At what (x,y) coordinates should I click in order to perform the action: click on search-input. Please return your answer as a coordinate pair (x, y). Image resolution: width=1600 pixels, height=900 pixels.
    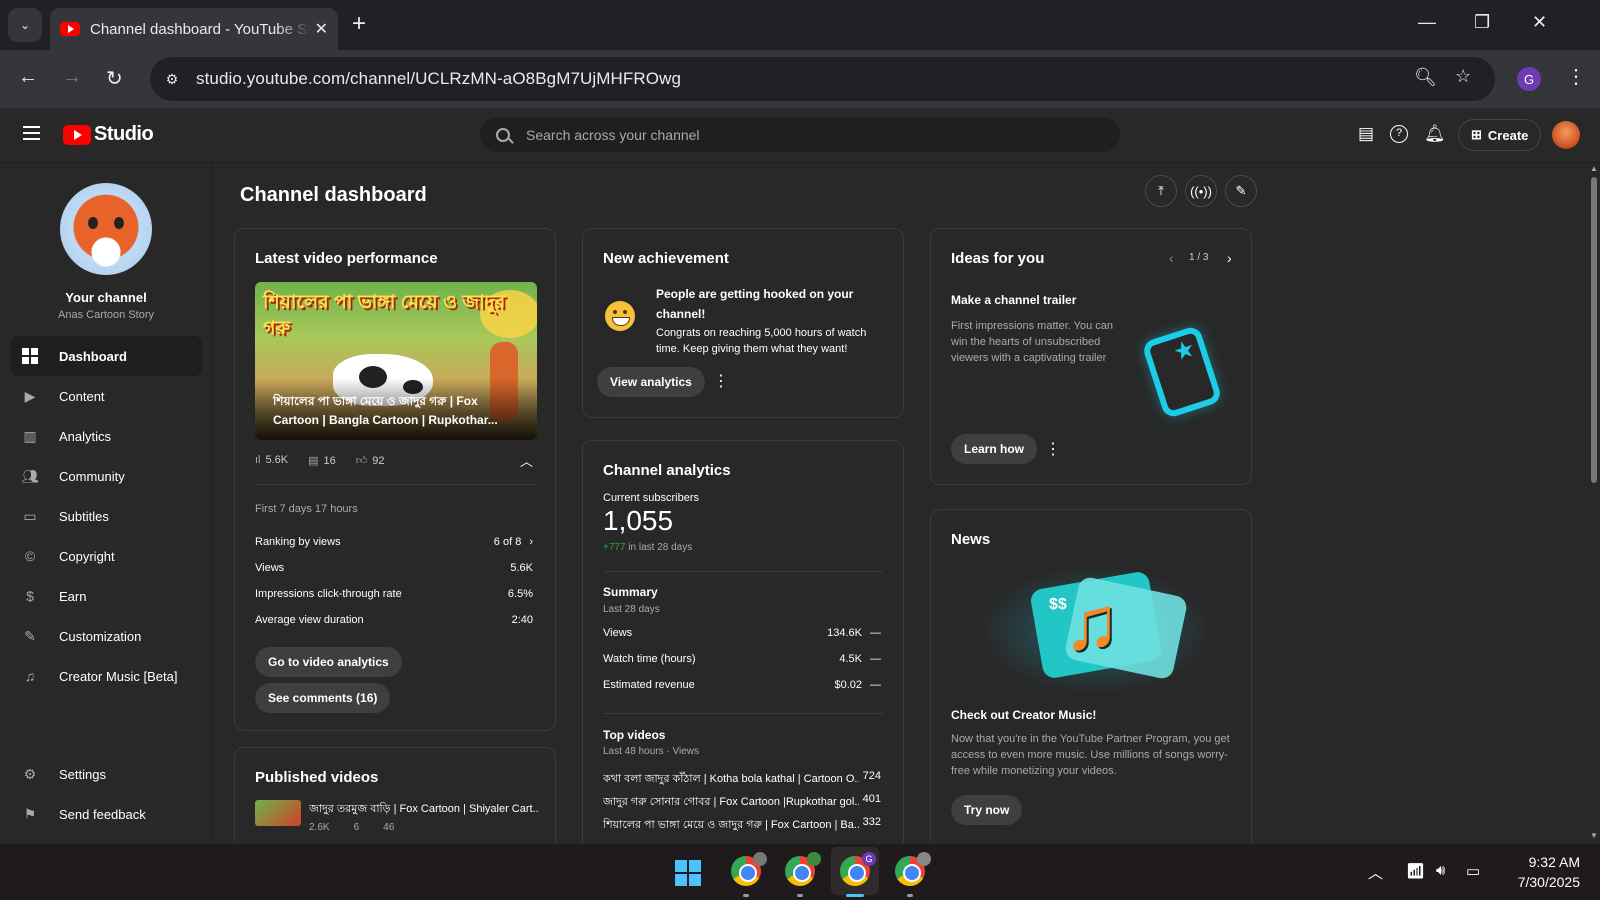
    Looking at the image, I should click on (806, 135).